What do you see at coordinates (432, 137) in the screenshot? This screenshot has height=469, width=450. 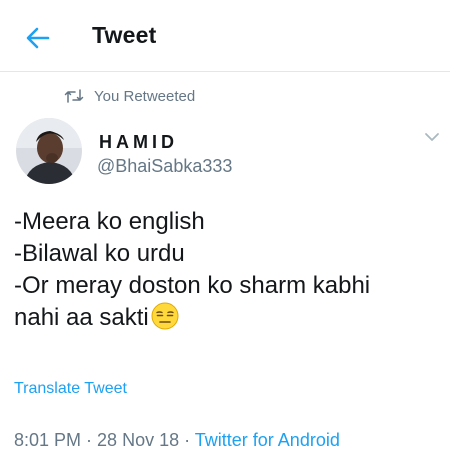 I see `chevron-down-icon` at bounding box center [432, 137].